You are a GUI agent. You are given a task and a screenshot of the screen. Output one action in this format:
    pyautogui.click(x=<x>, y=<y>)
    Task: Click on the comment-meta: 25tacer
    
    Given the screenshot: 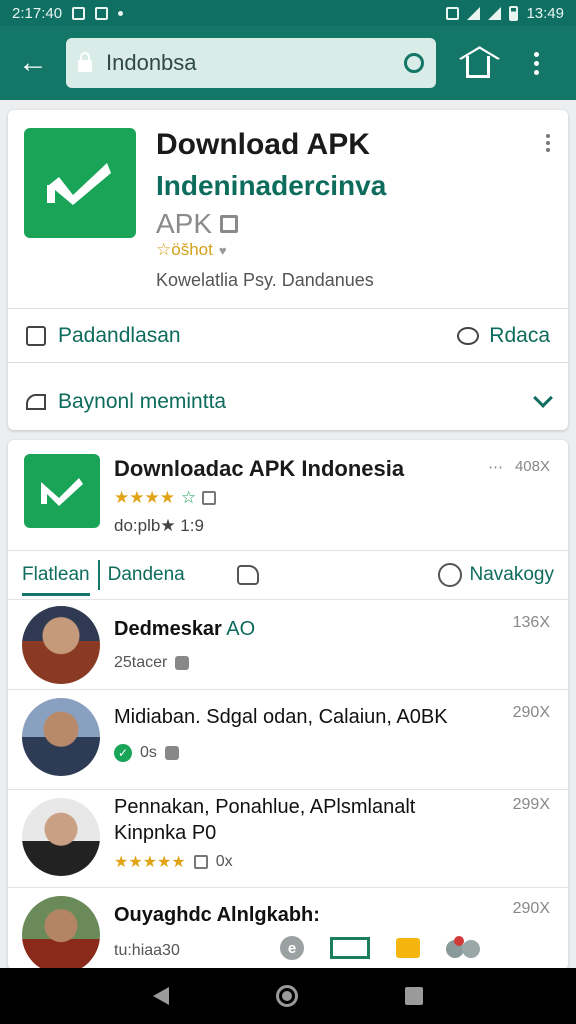 What is the action you would take?
    pyautogui.click(x=152, y=663)
    